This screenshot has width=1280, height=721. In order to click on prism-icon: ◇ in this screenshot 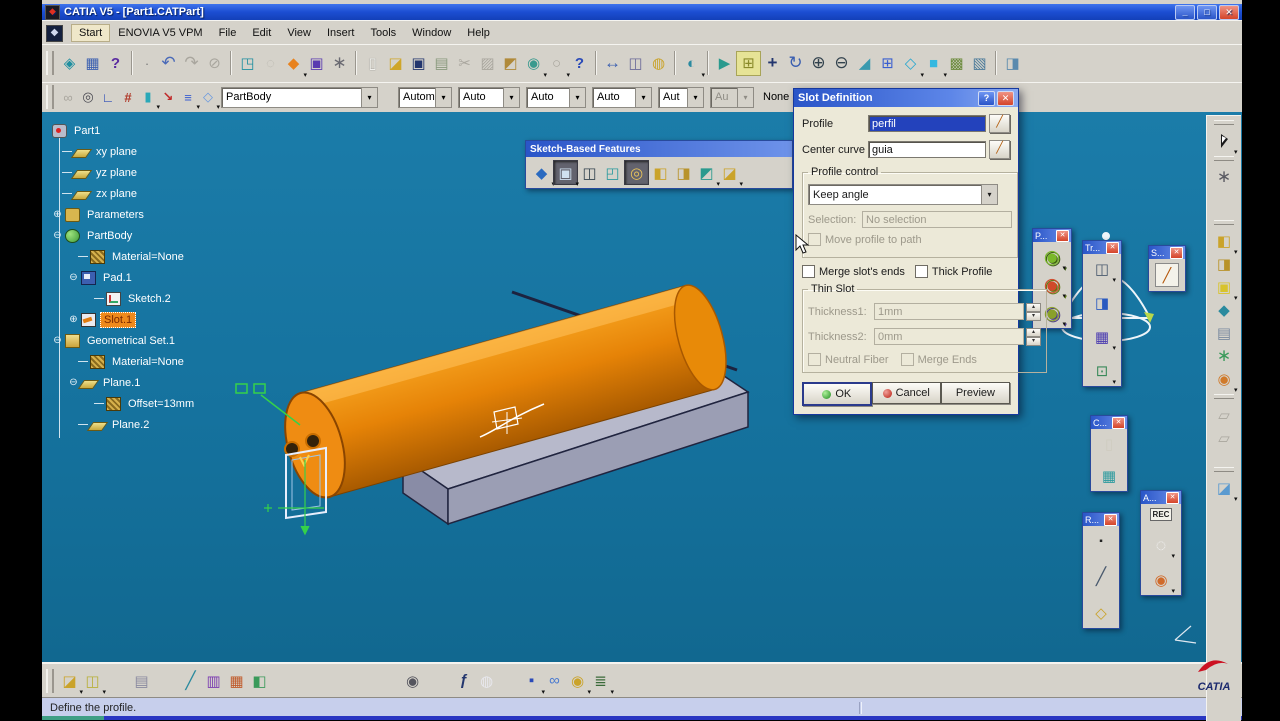, I will do `click(209, 99)`.